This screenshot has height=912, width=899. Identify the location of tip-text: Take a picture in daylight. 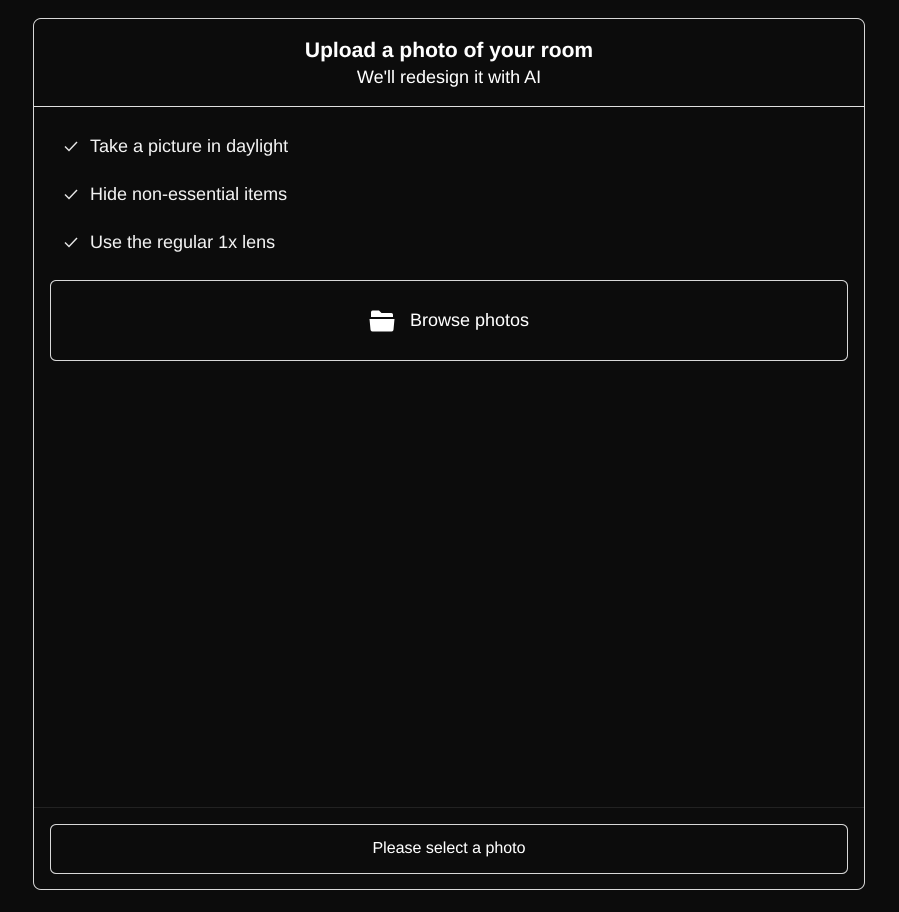
(189, 146).